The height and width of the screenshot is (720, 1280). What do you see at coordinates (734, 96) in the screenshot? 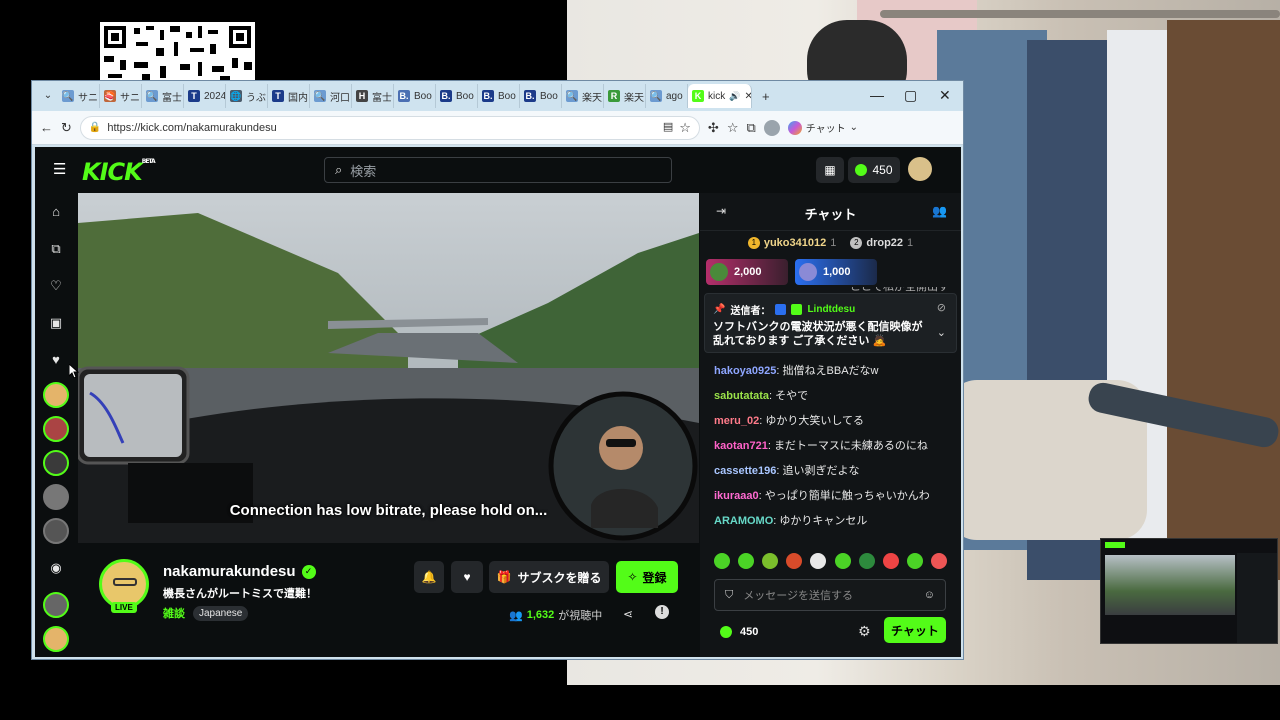
I see `tab-audio-icon: 🔊` at bounding box center [734, 96].